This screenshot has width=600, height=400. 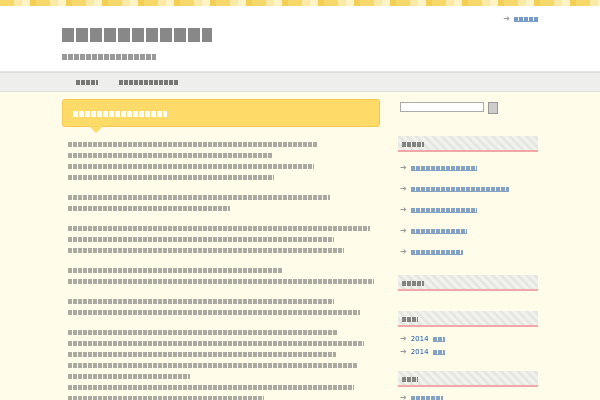 I want to click on site-description, so click(x=109, y=57).